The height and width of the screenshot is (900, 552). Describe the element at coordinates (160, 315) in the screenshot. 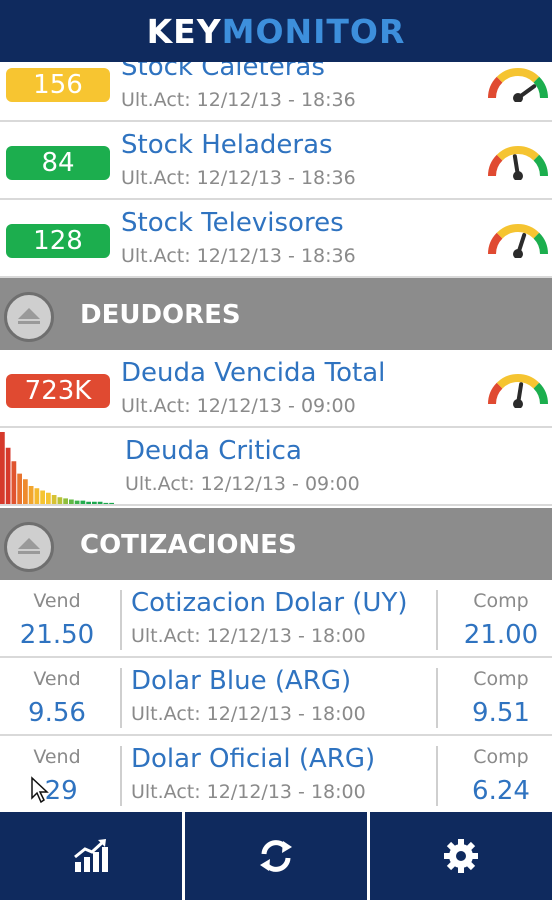

I see `section-title: DEUDORES` at that location.